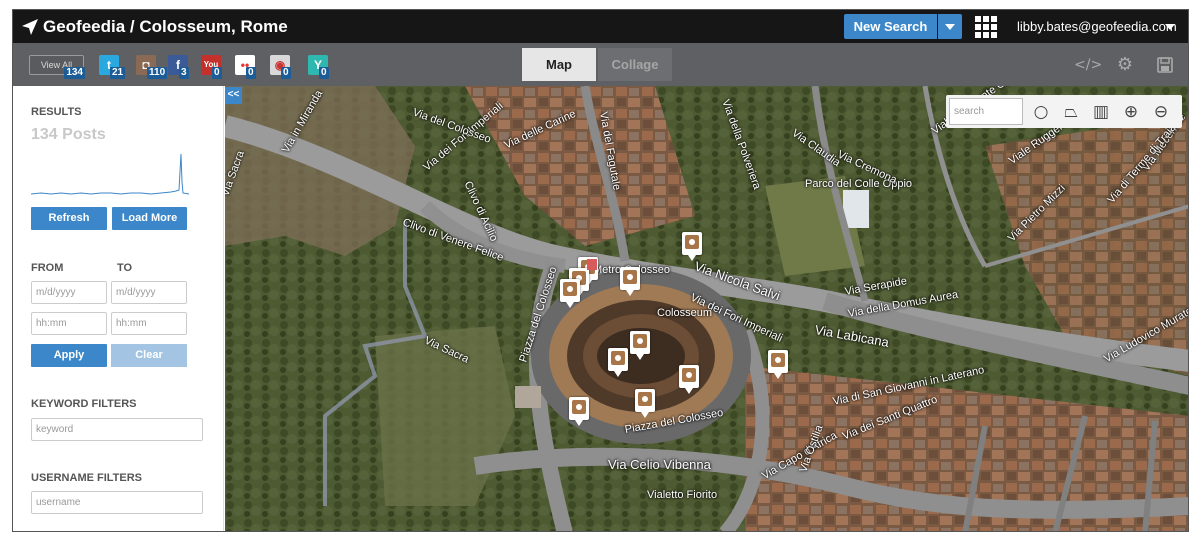  I want to click on street-label: Vialetto Fiorito, so click(682, 495).